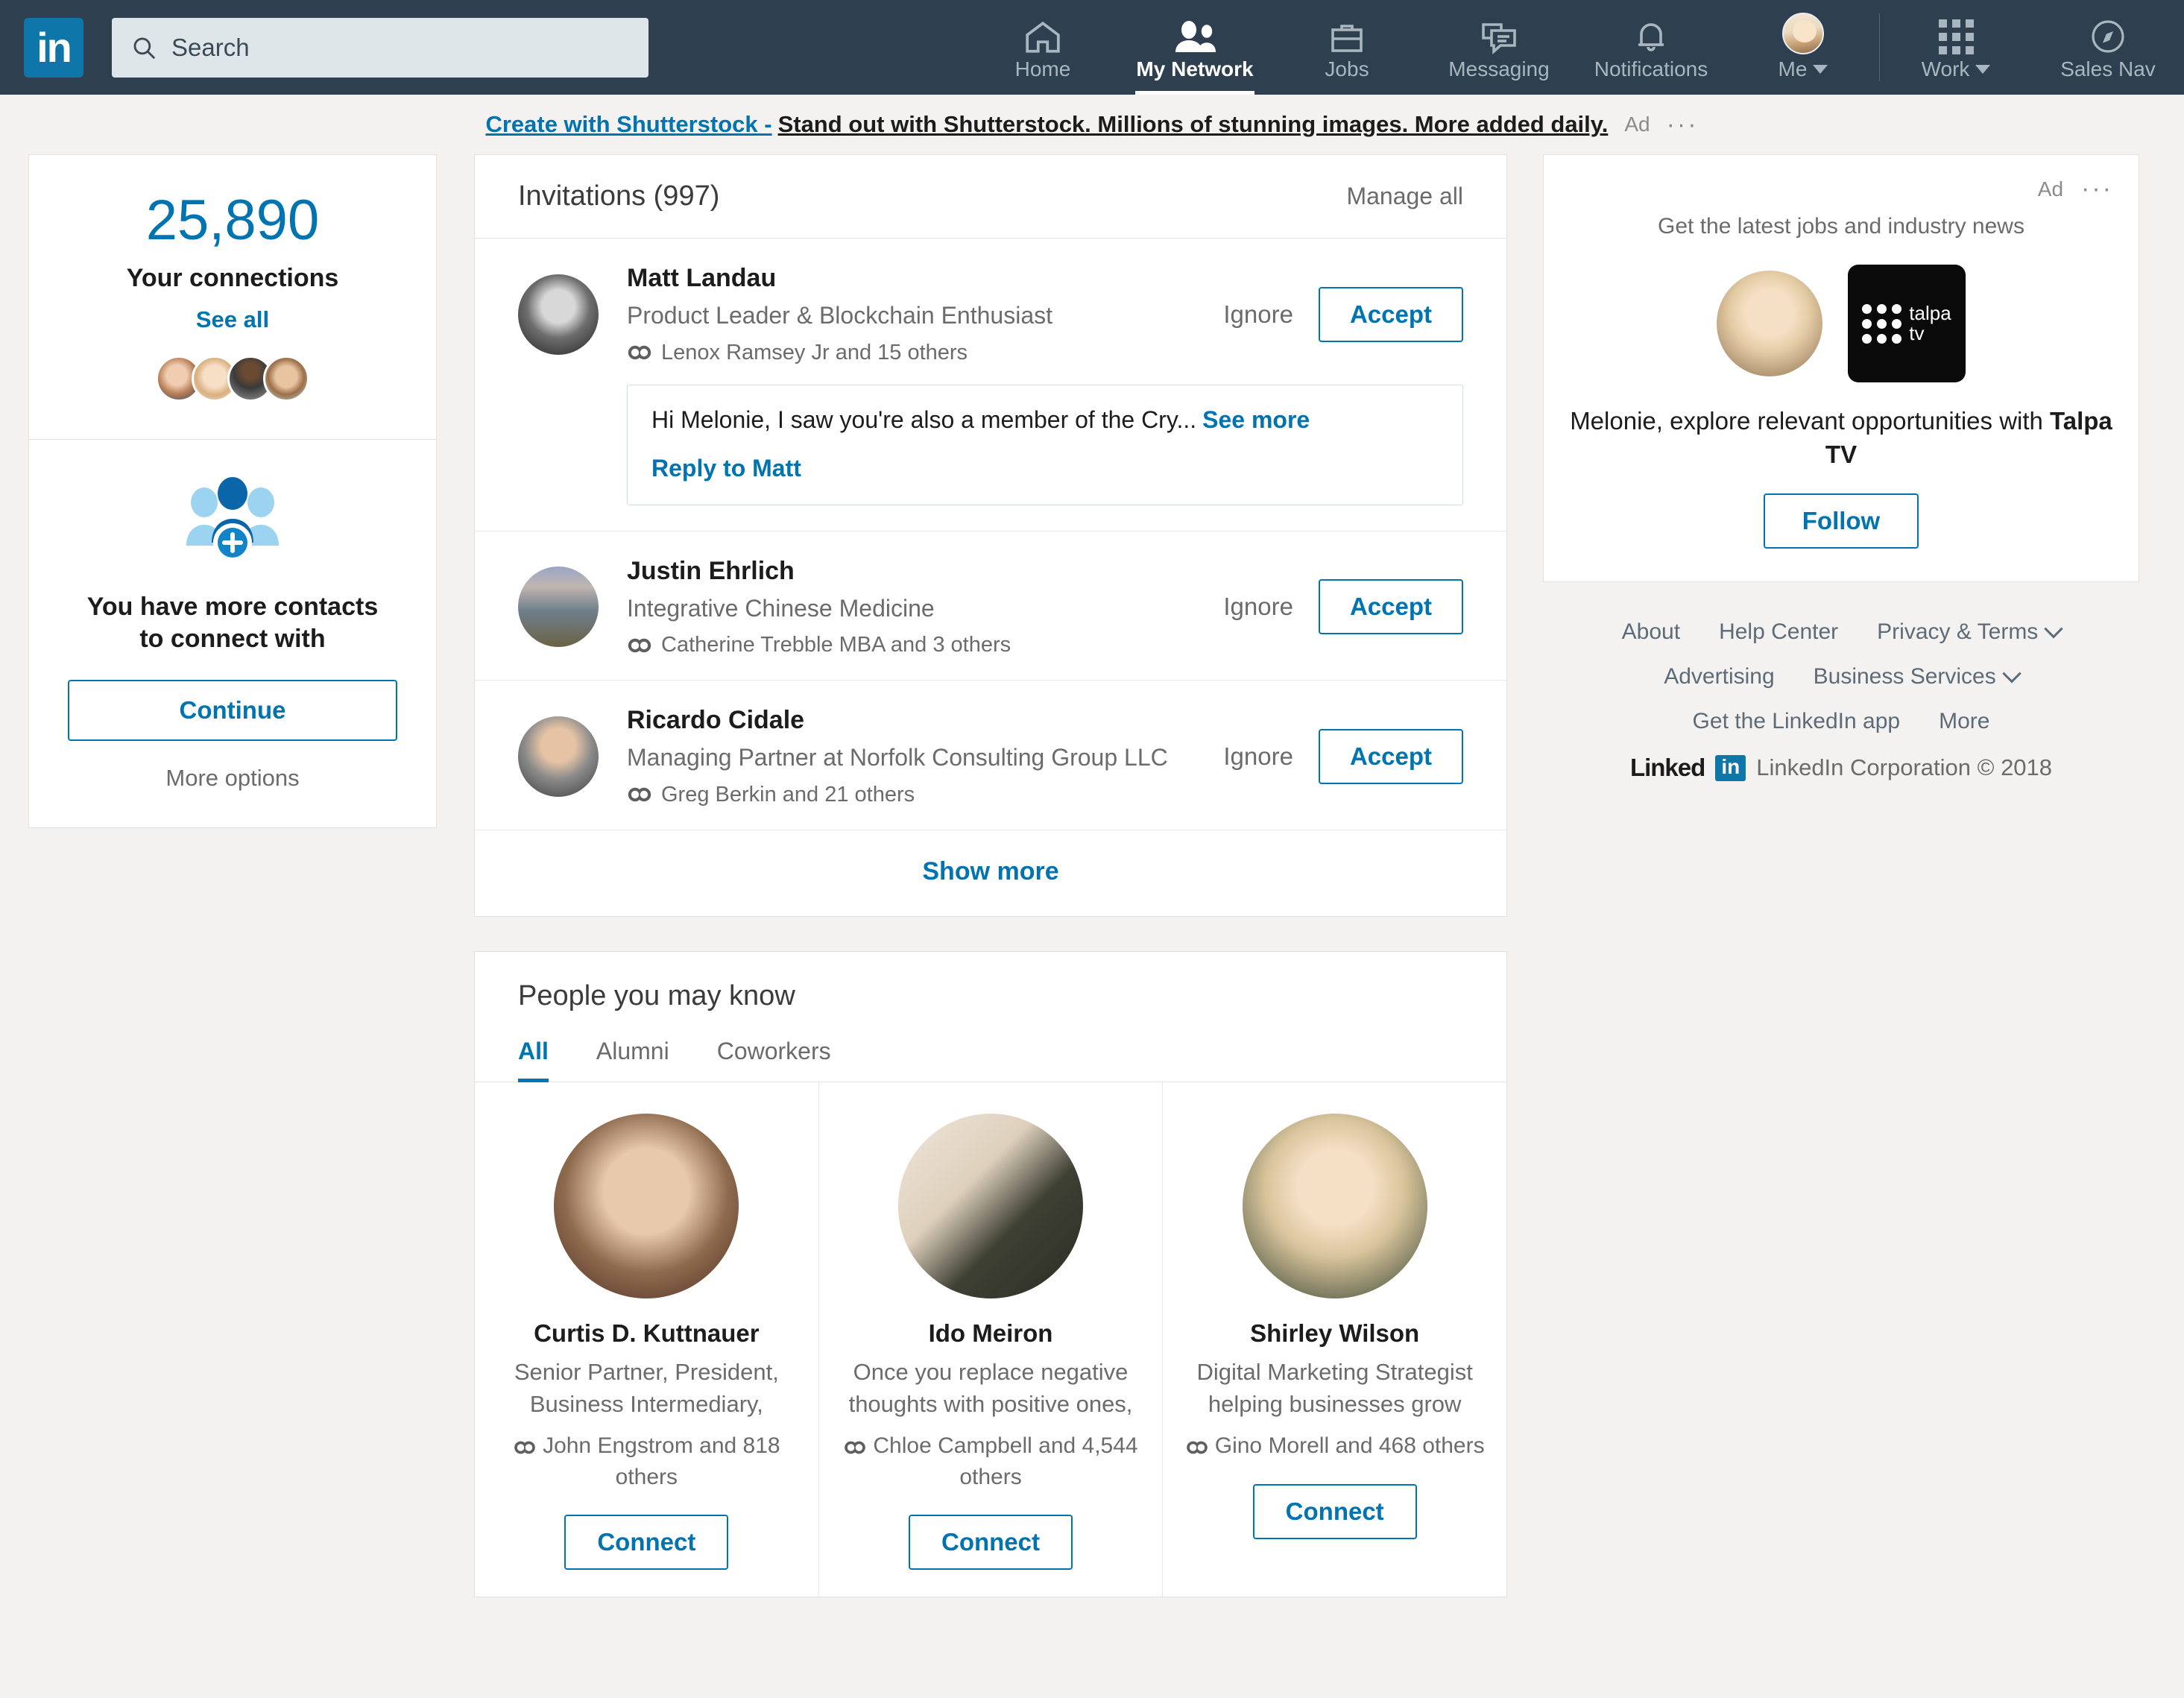 The width and height of the screenshot is (2184, 1698). What do you see at coordinates (232, 606) in the screenshot?
I see `add-contacts-title-line1: You have more contacts` at bounding box center [232, 606].